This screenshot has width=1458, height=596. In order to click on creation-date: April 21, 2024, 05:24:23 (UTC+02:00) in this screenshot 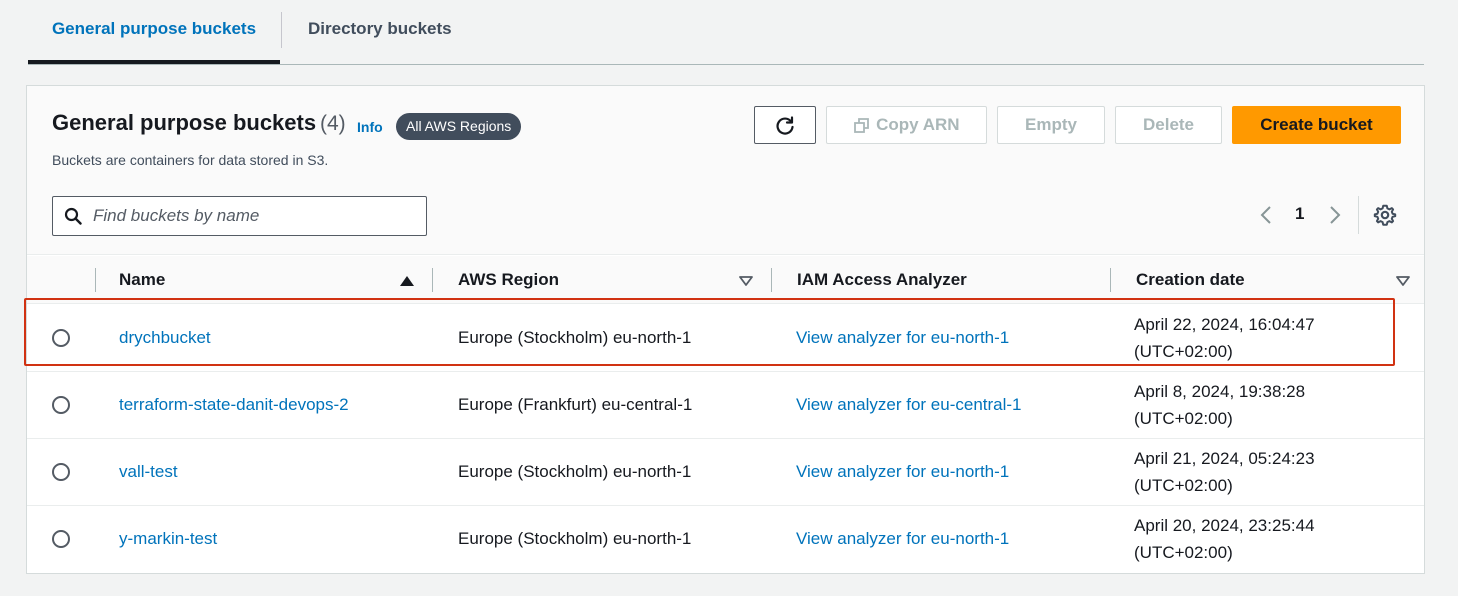, I will do `click(1224, 472)`.